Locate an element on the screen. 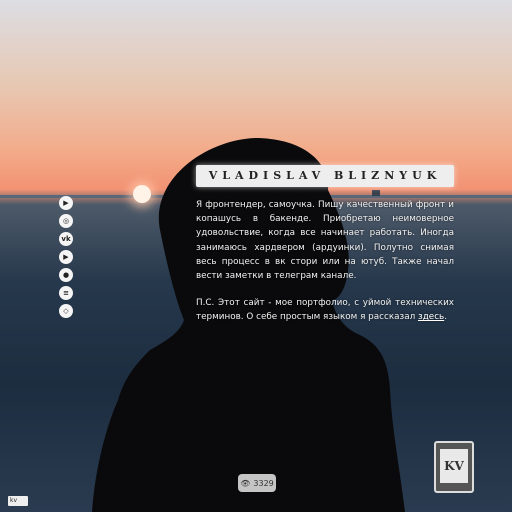 This screenshot has width=512, height=512. youtube-icon: ▶ is located at coordinates (66, 257).